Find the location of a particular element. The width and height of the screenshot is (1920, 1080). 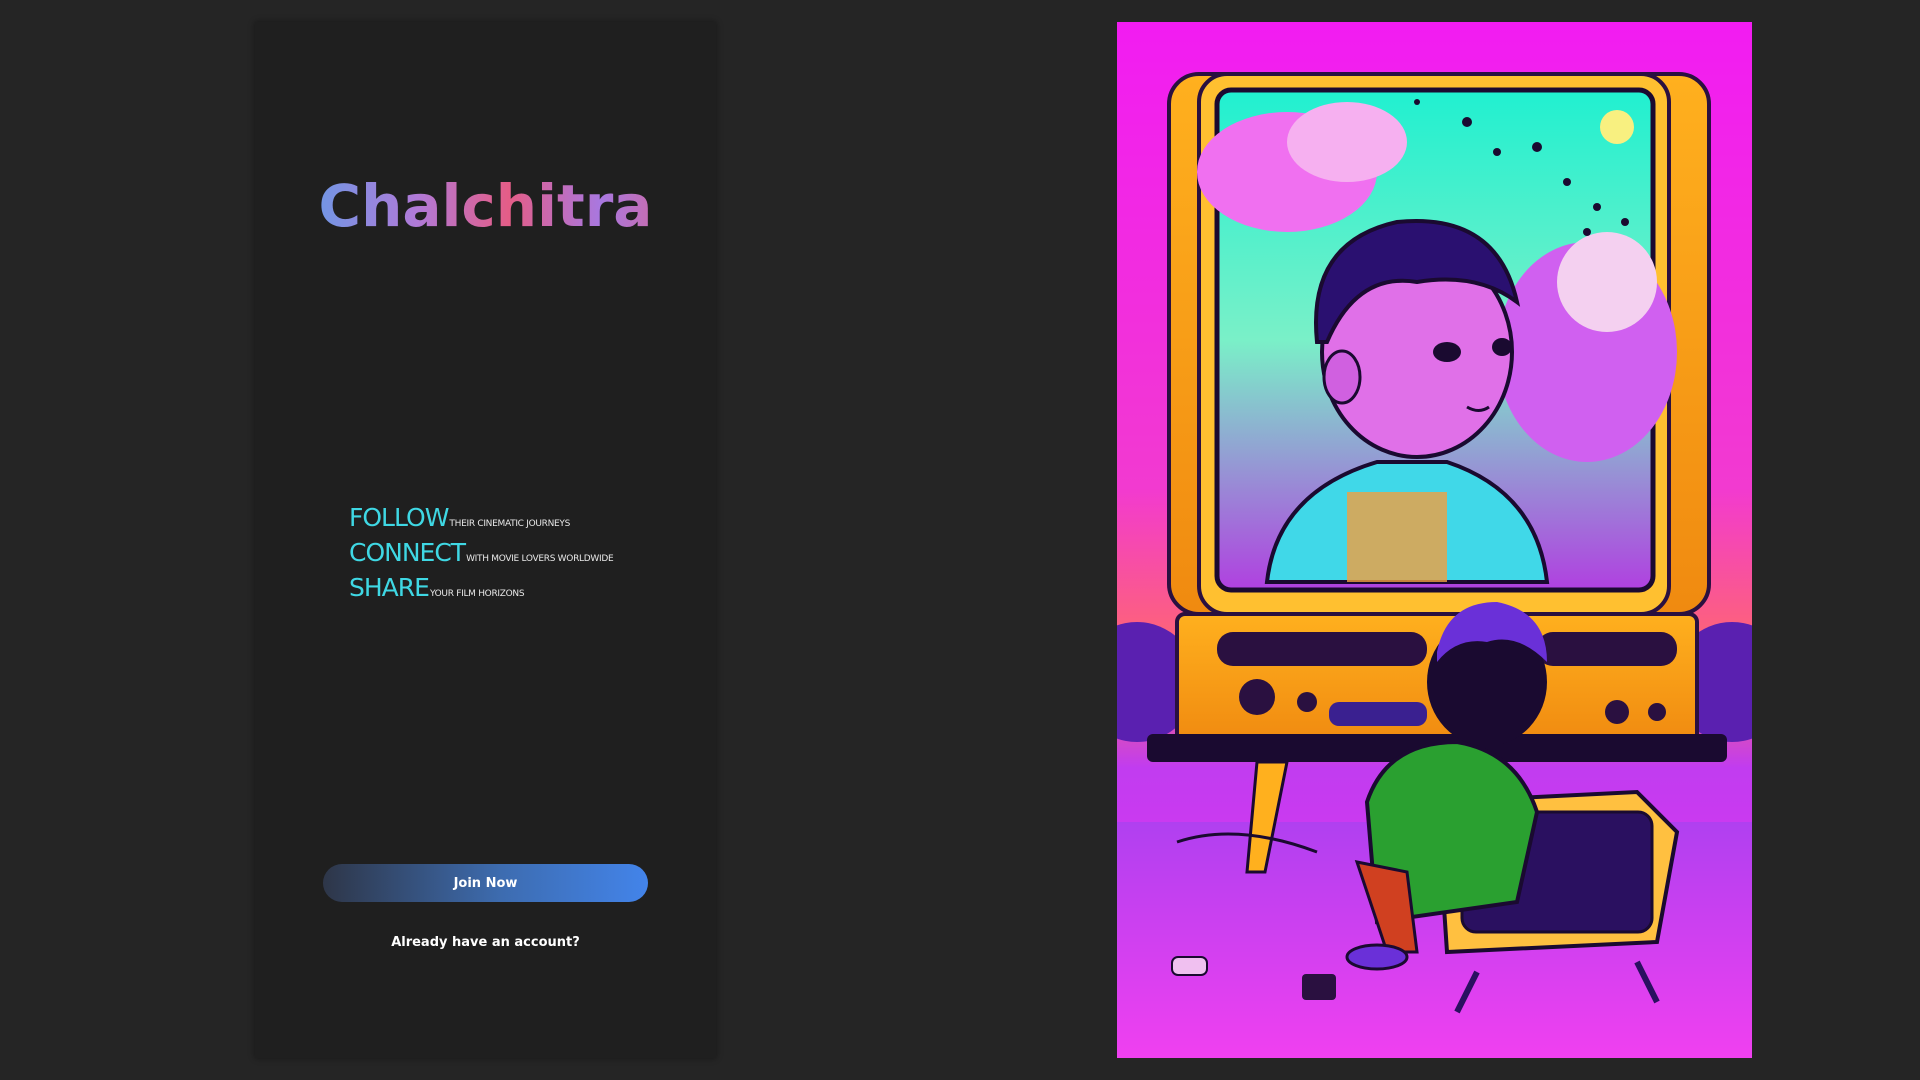

tagline-follow: FOLLOWTHEIR CINEMATIC JOURNEYS is located at coordinates (481, 520).